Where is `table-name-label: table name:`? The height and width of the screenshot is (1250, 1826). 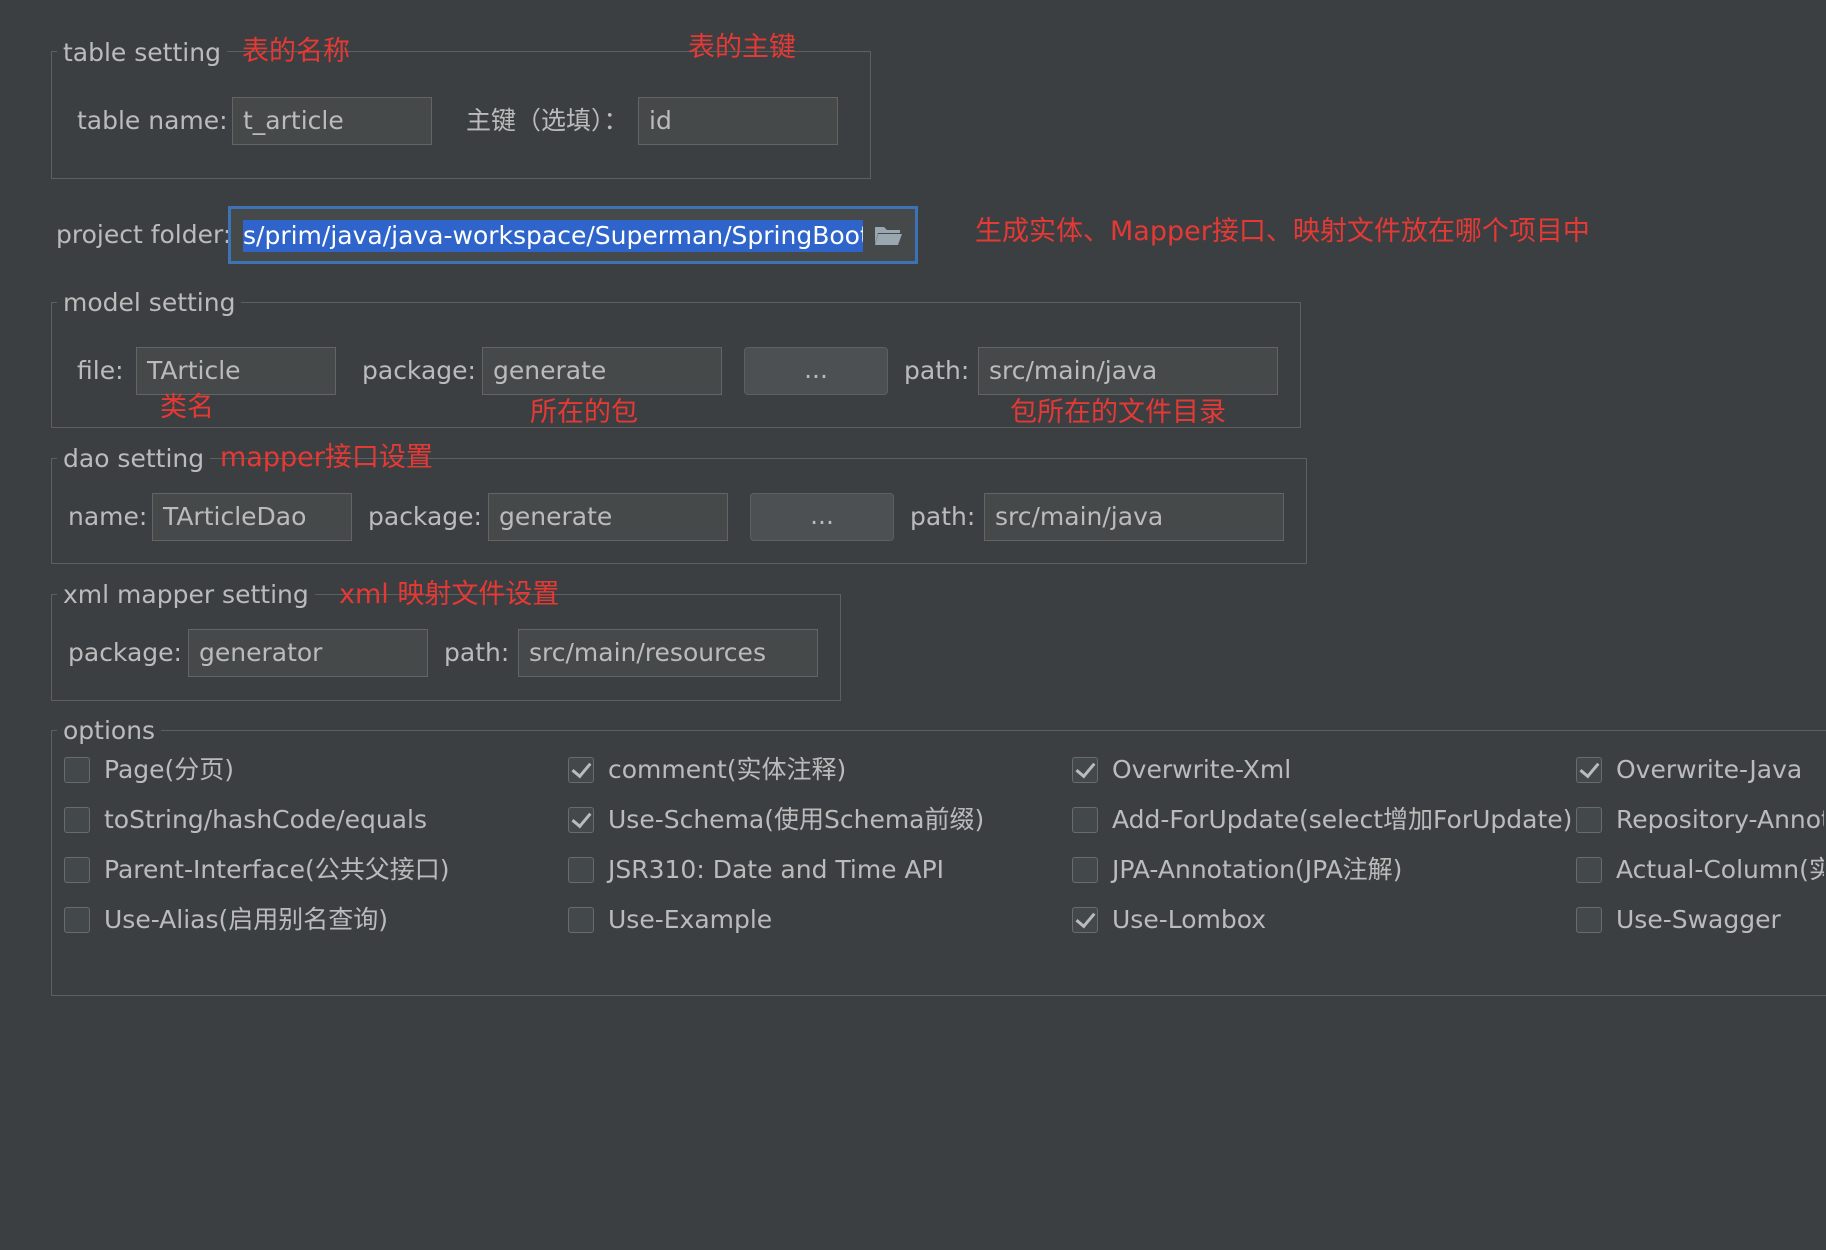 table-name-label: table name: is located at coordinates (152, 120).